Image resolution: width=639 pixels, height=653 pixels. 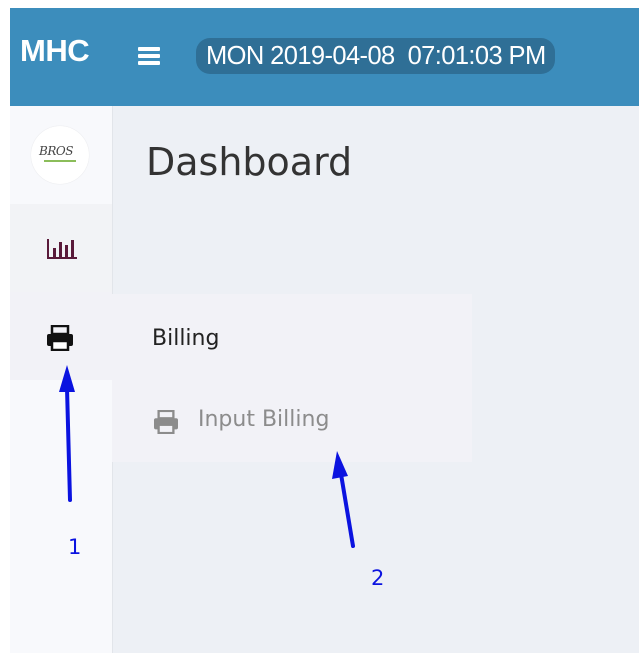 I want to click on menu-item-input-billing: Input Billing, so click(x=262, y=422).